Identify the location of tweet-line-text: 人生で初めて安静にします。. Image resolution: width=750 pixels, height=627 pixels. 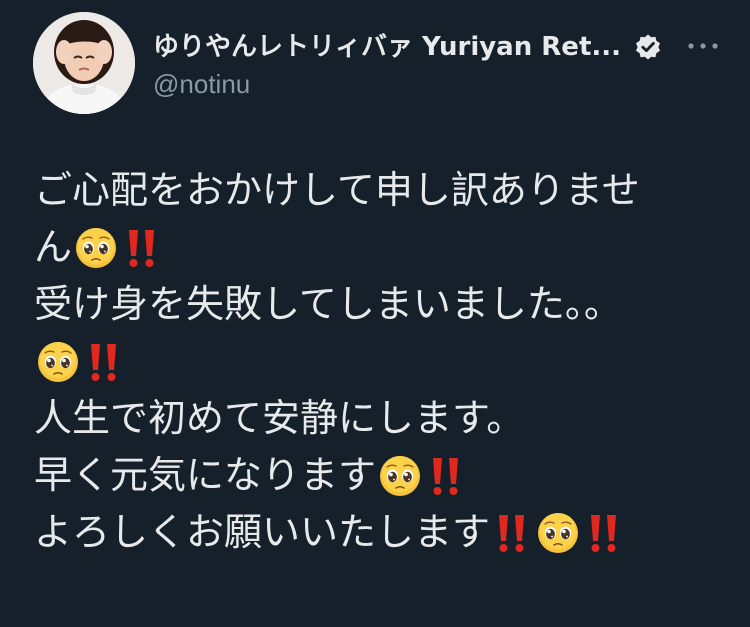
(279, 418).